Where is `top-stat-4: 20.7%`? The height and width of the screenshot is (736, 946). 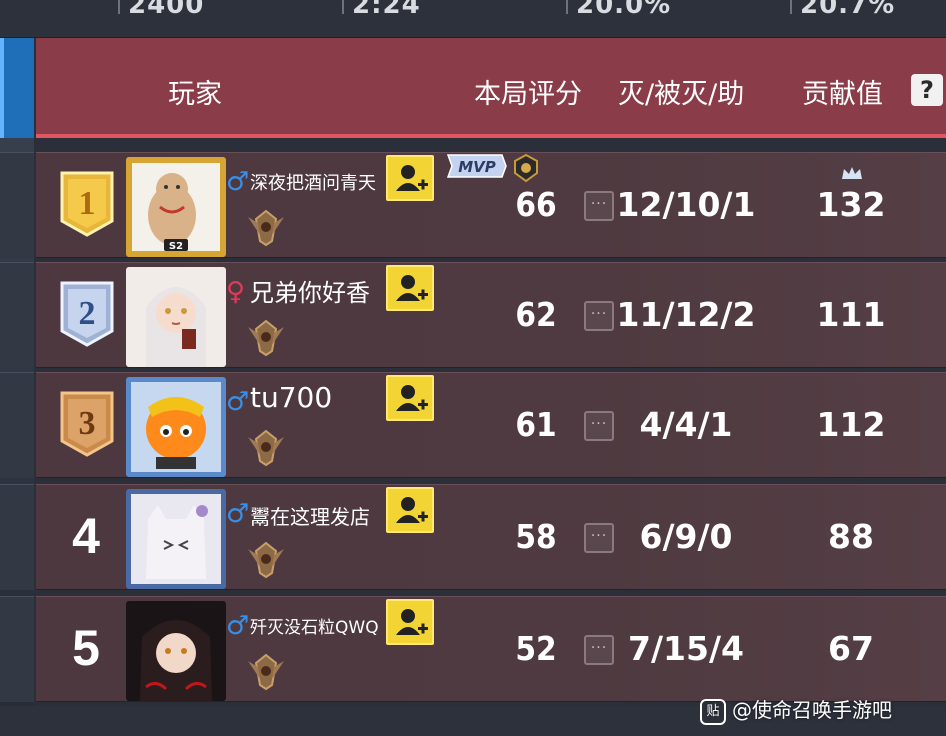
top-stat-4: 20.7% is located at coordinates (848, 10).